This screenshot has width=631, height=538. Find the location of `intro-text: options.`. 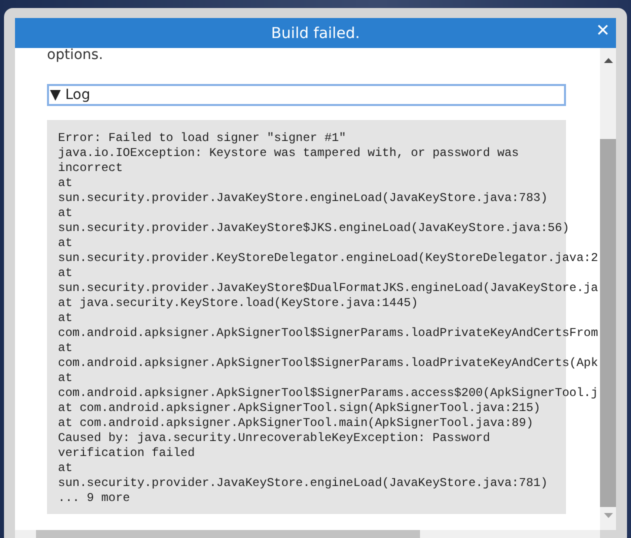

intro-text: options. is located at coordinates (75, 55).